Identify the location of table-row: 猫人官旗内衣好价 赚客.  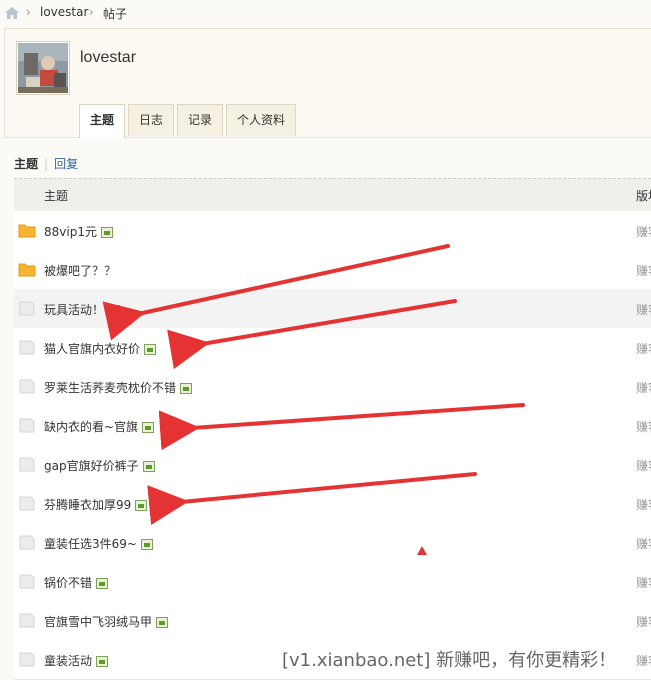
(332, 348).